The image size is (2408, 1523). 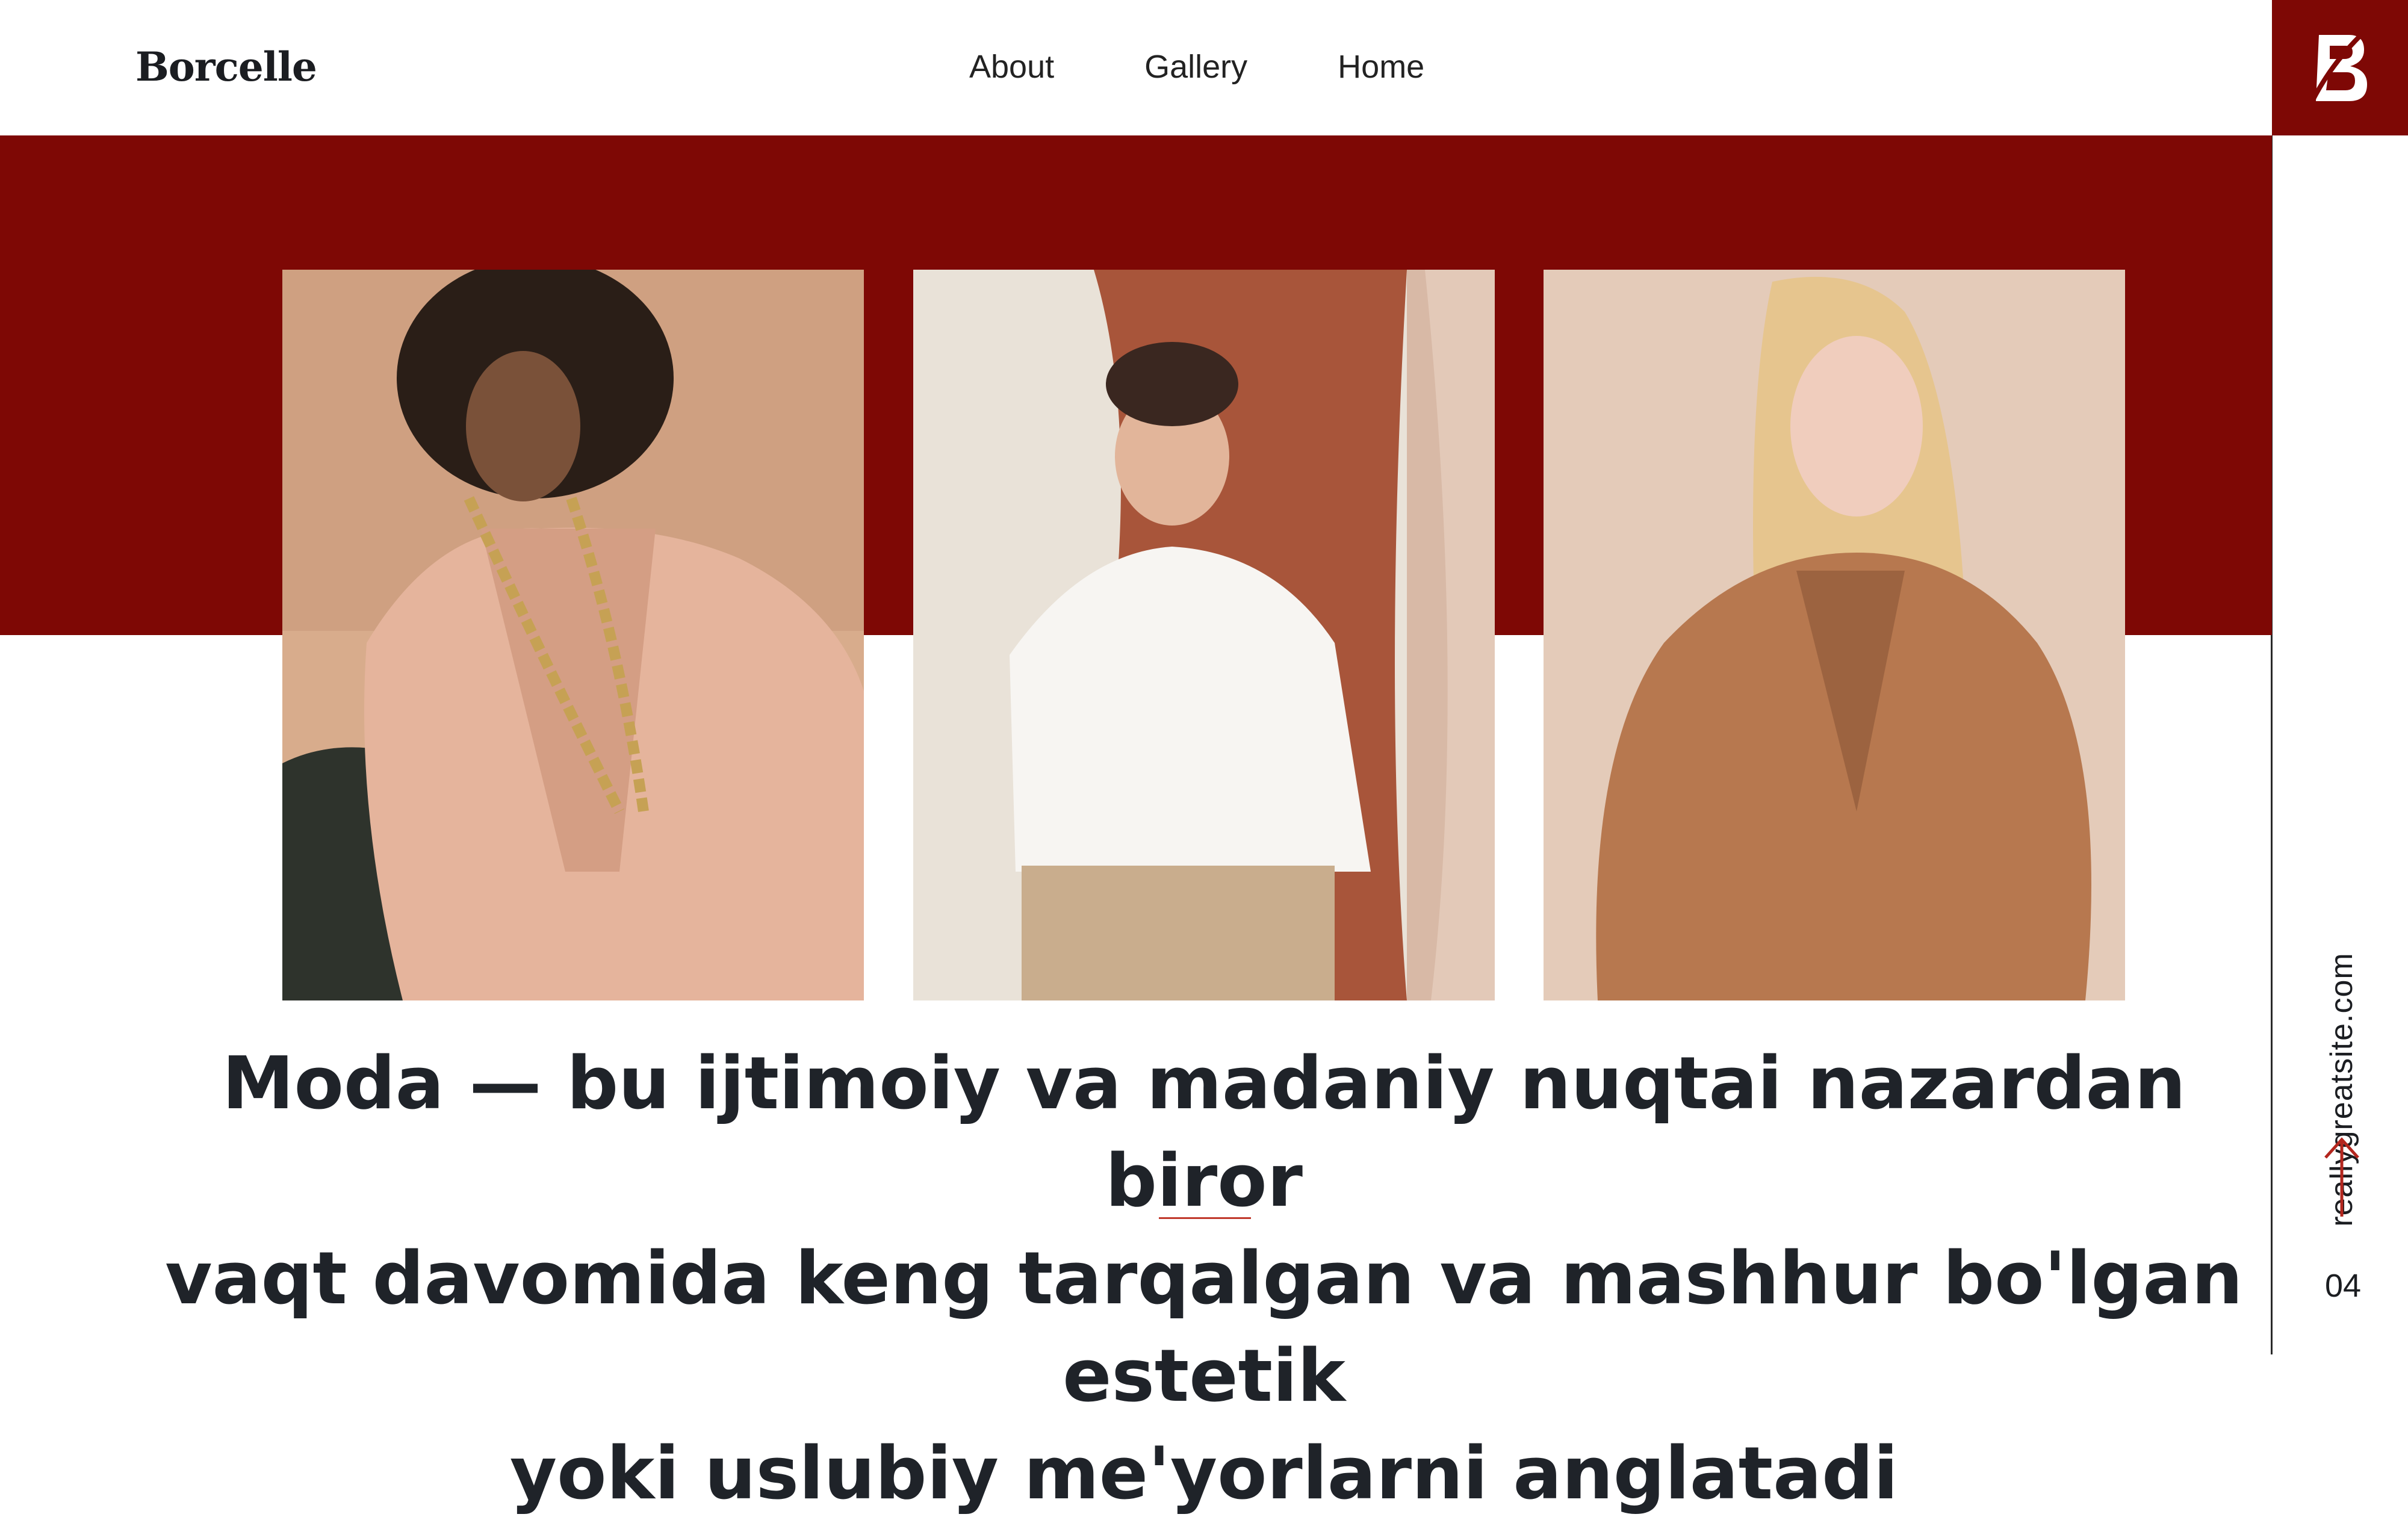 What do you see at coordinates (2342, 1177) in the screenshot?
I see `arrow-up-icon` at bounding box center [2342, 1177].